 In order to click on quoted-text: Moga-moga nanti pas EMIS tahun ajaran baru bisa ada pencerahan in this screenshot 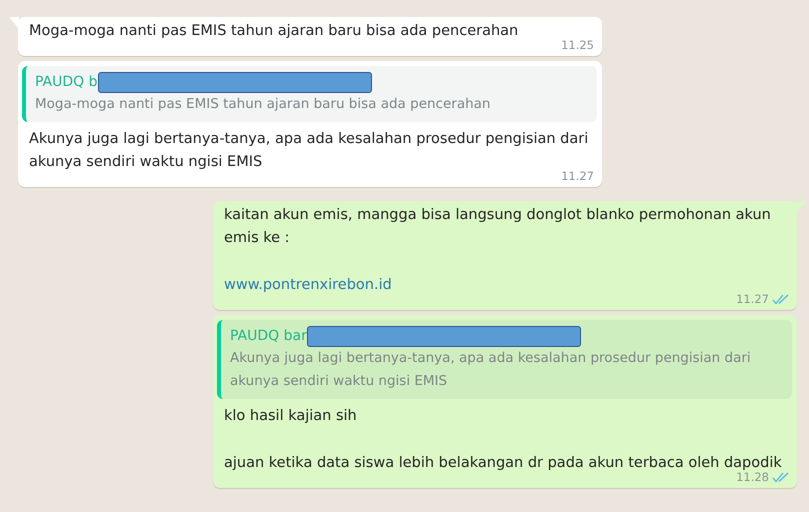, I will do `click(263, 104)`.